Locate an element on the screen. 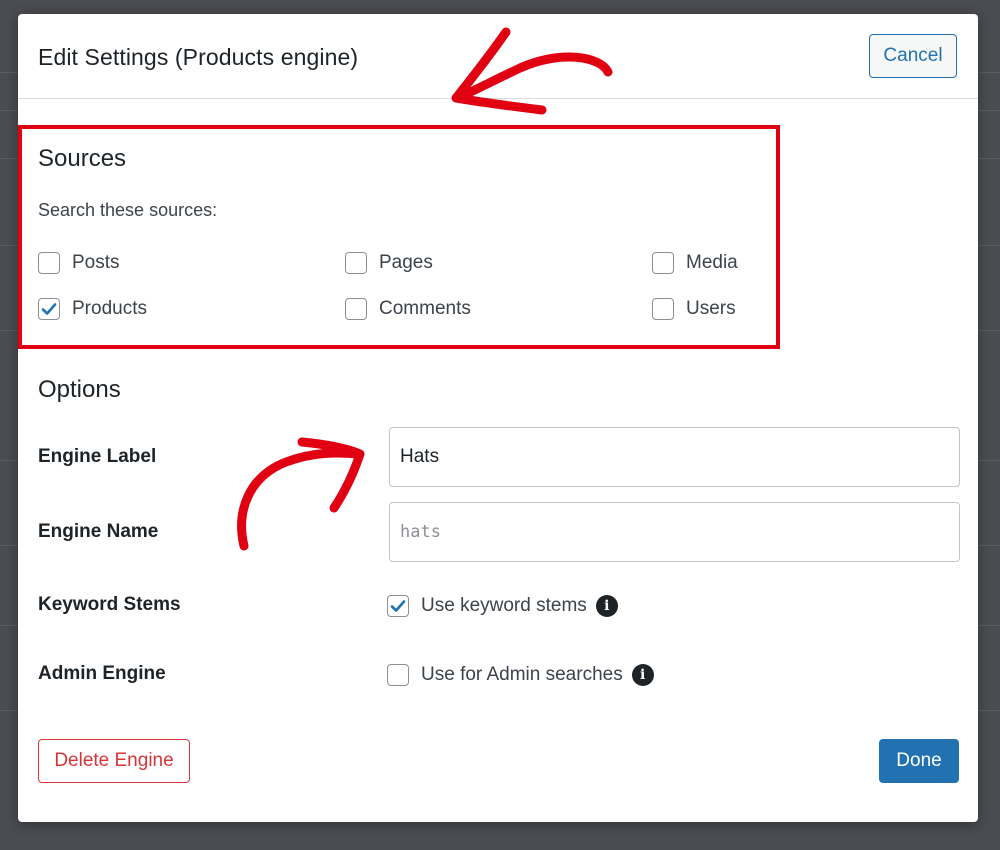  admin-engine-checkbox is located at coordinates (398, 675).